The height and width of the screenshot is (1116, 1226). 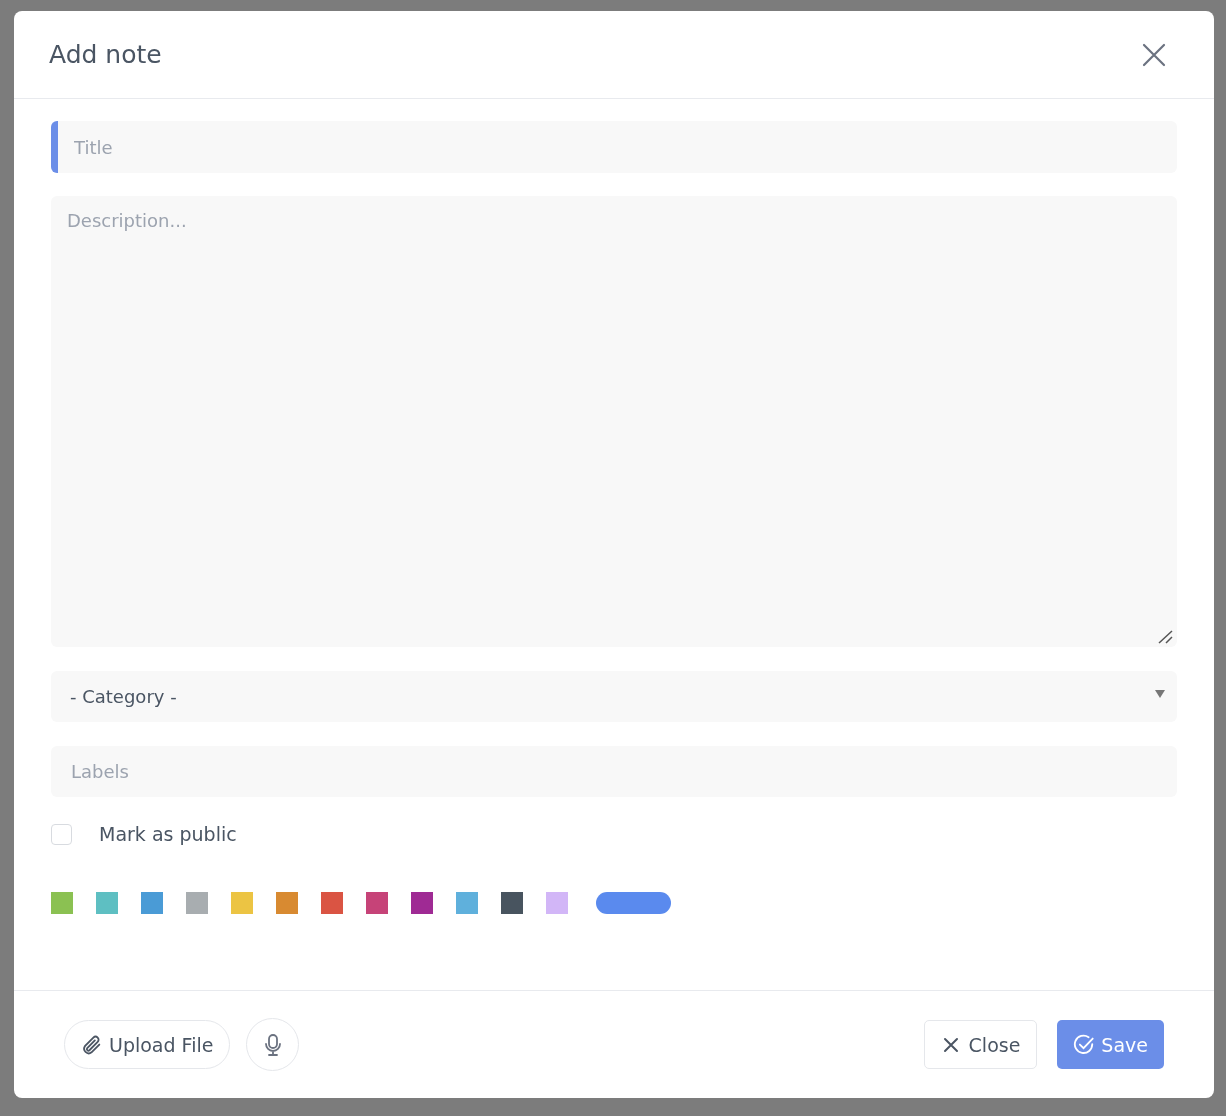 What do you see at coordinates (1160, 693) in the screenshot?
I see `dropdown-caret-icon` at bounding box center [1160, 693].